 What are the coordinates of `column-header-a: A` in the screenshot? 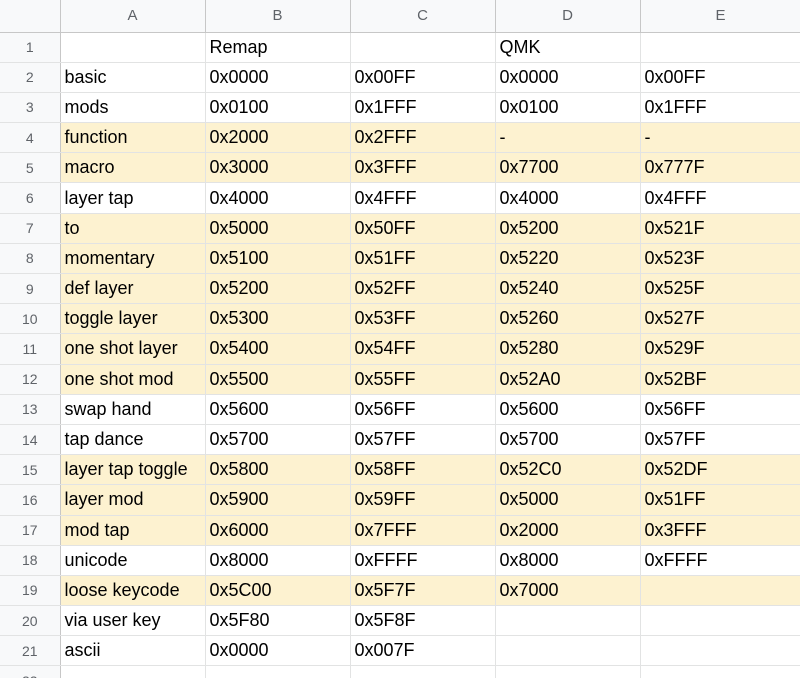 It's located at (133, 16).